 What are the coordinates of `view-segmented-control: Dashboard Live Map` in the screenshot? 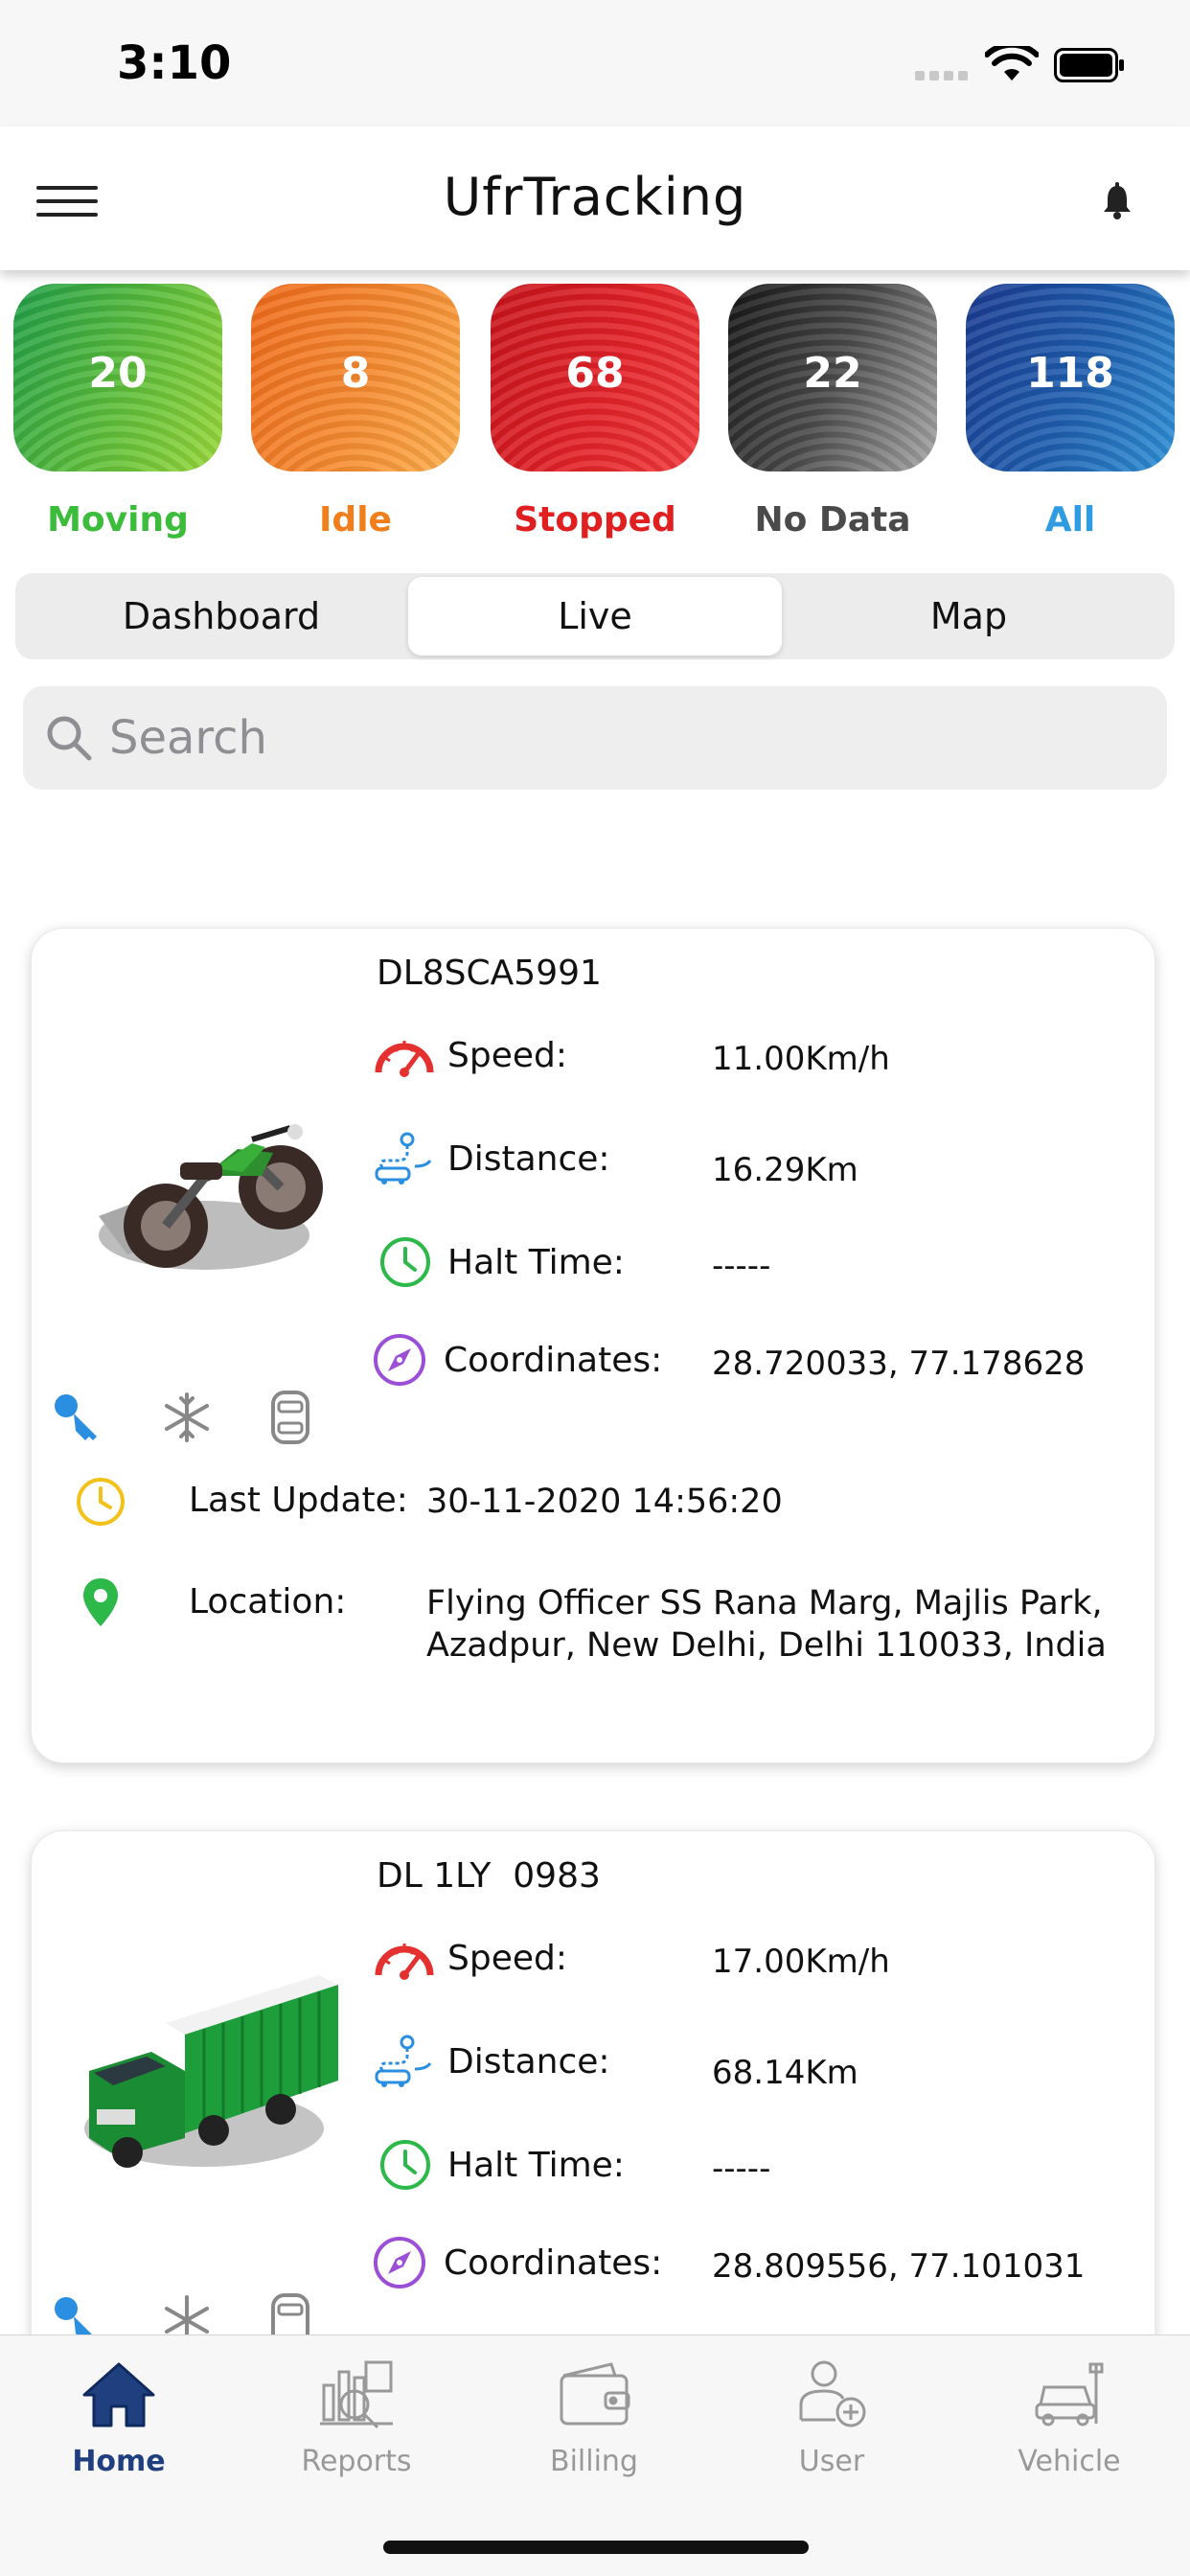 It's located at (595, 616).